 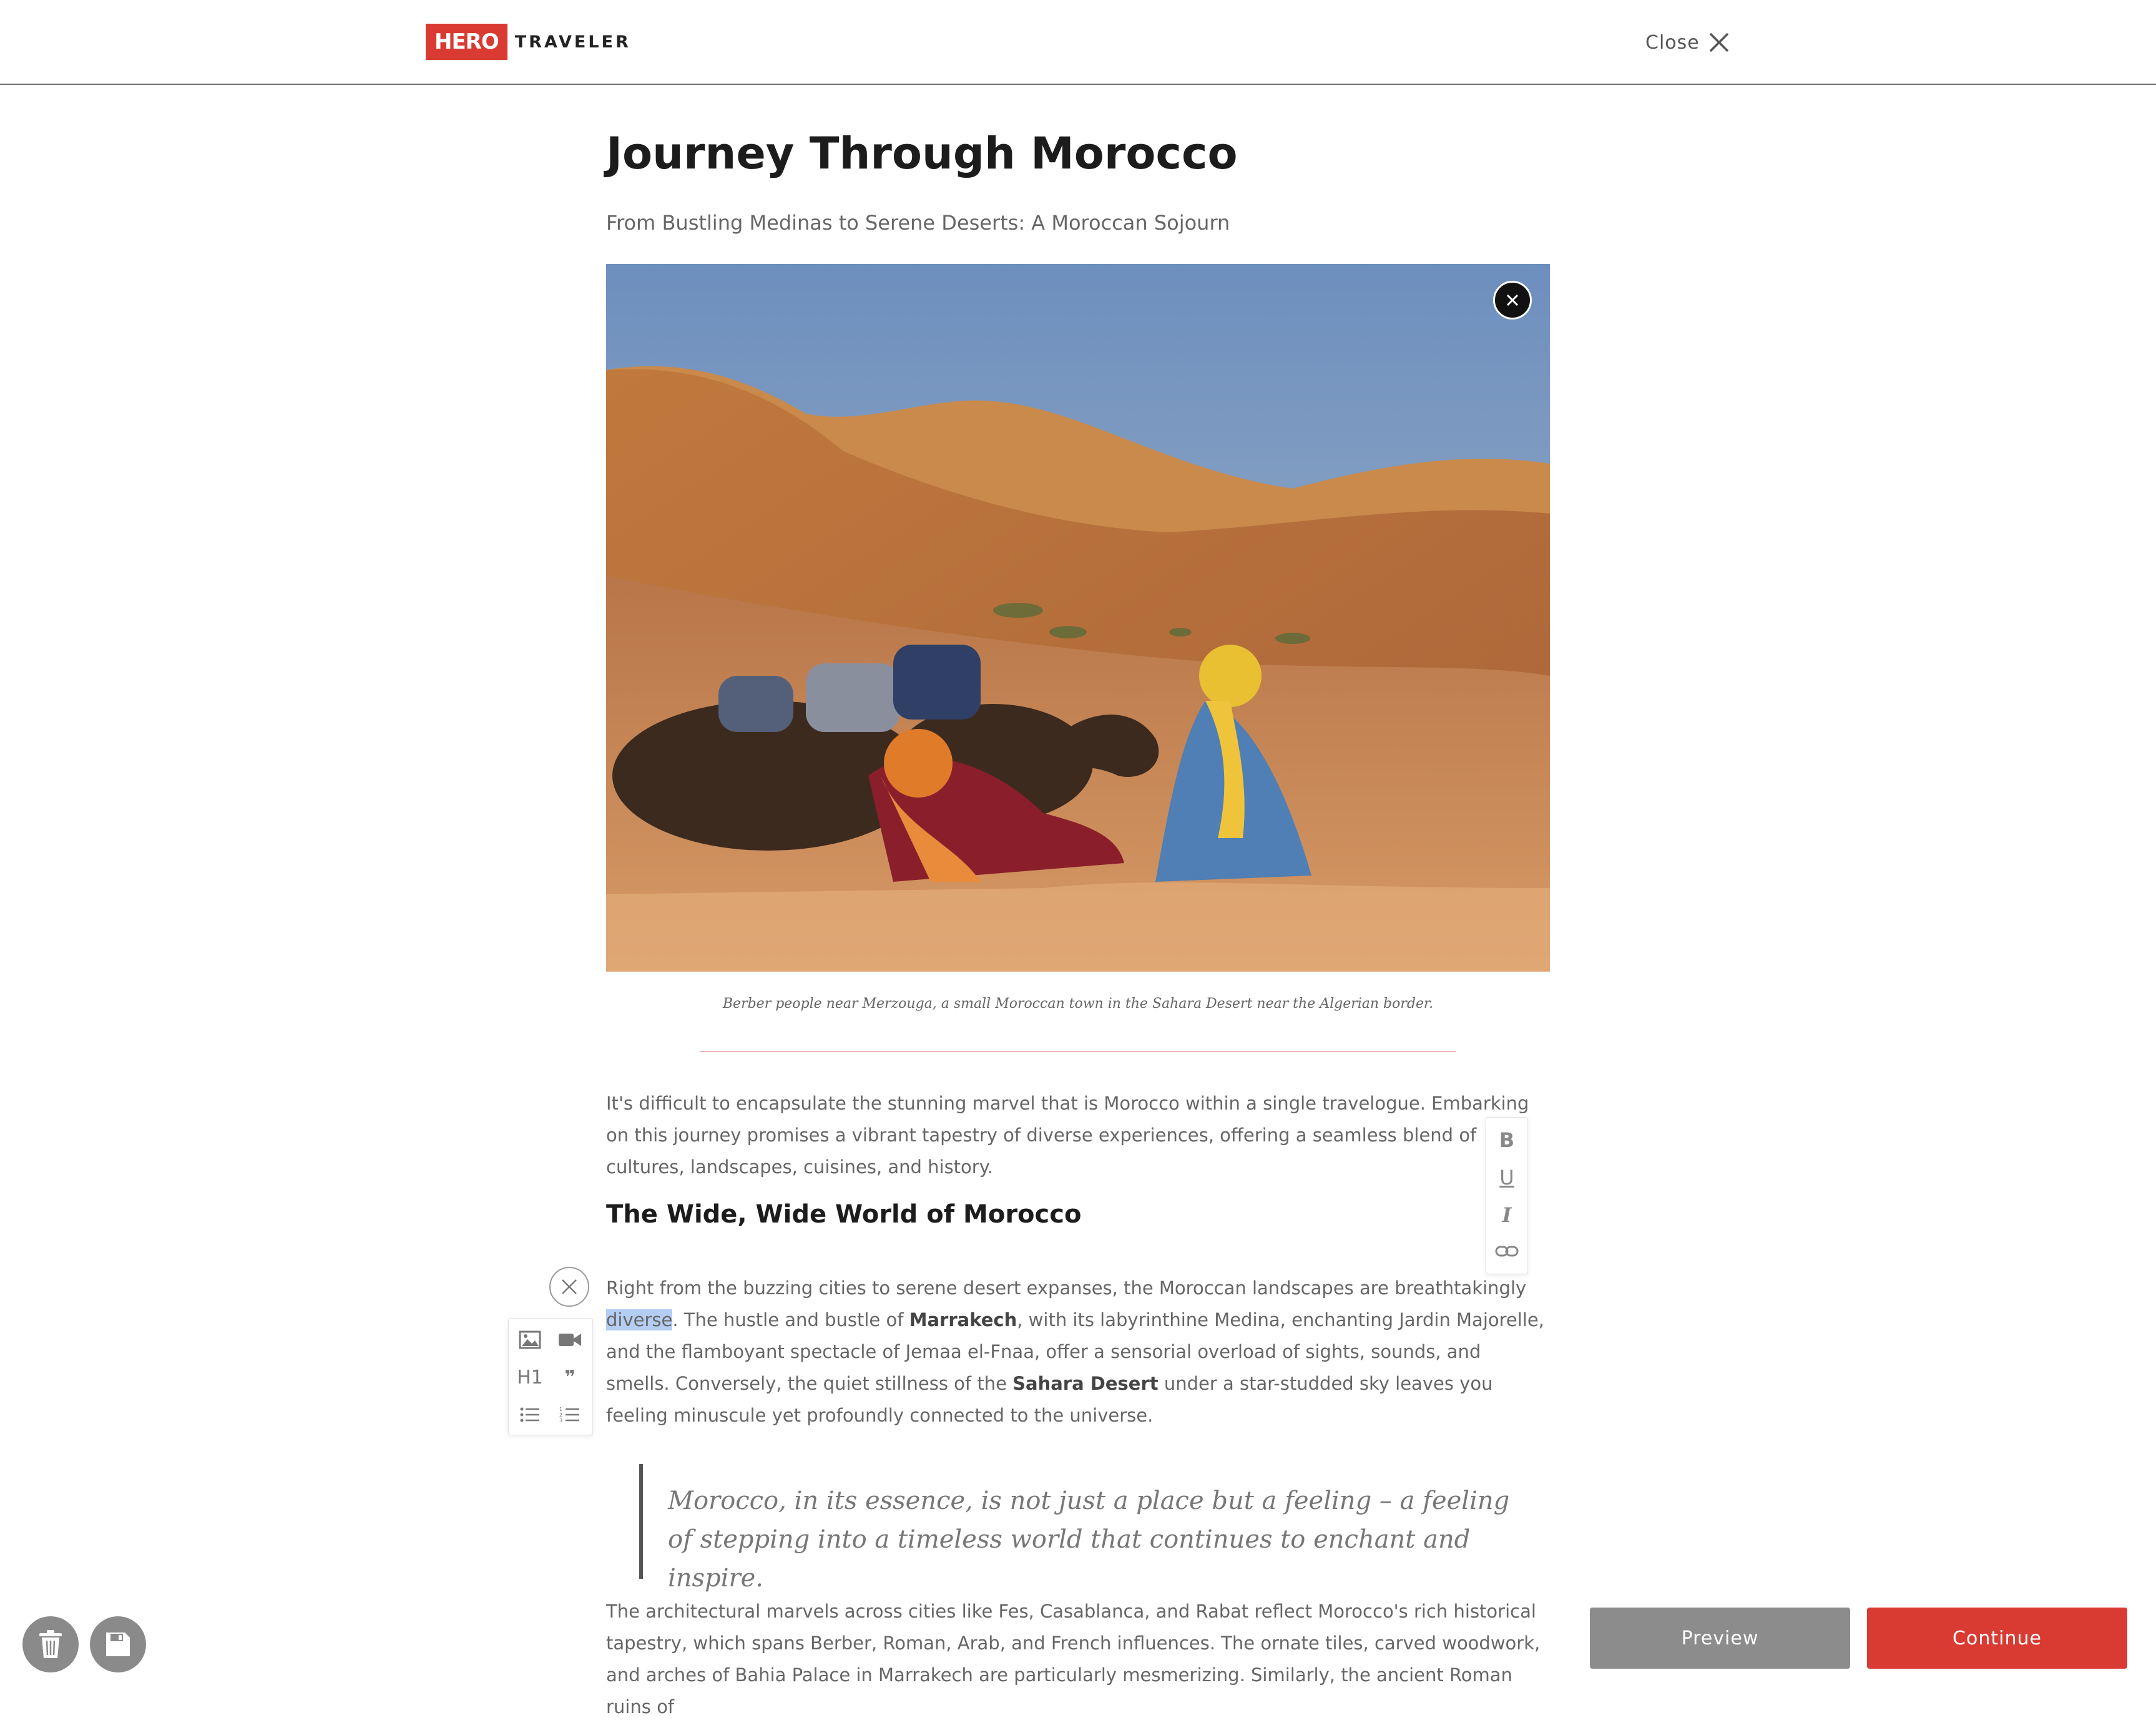 What do you see at coordinates (560, 1409) in the screenshot?
I see `svg-text: 1` at bounding box center [560, 1409].